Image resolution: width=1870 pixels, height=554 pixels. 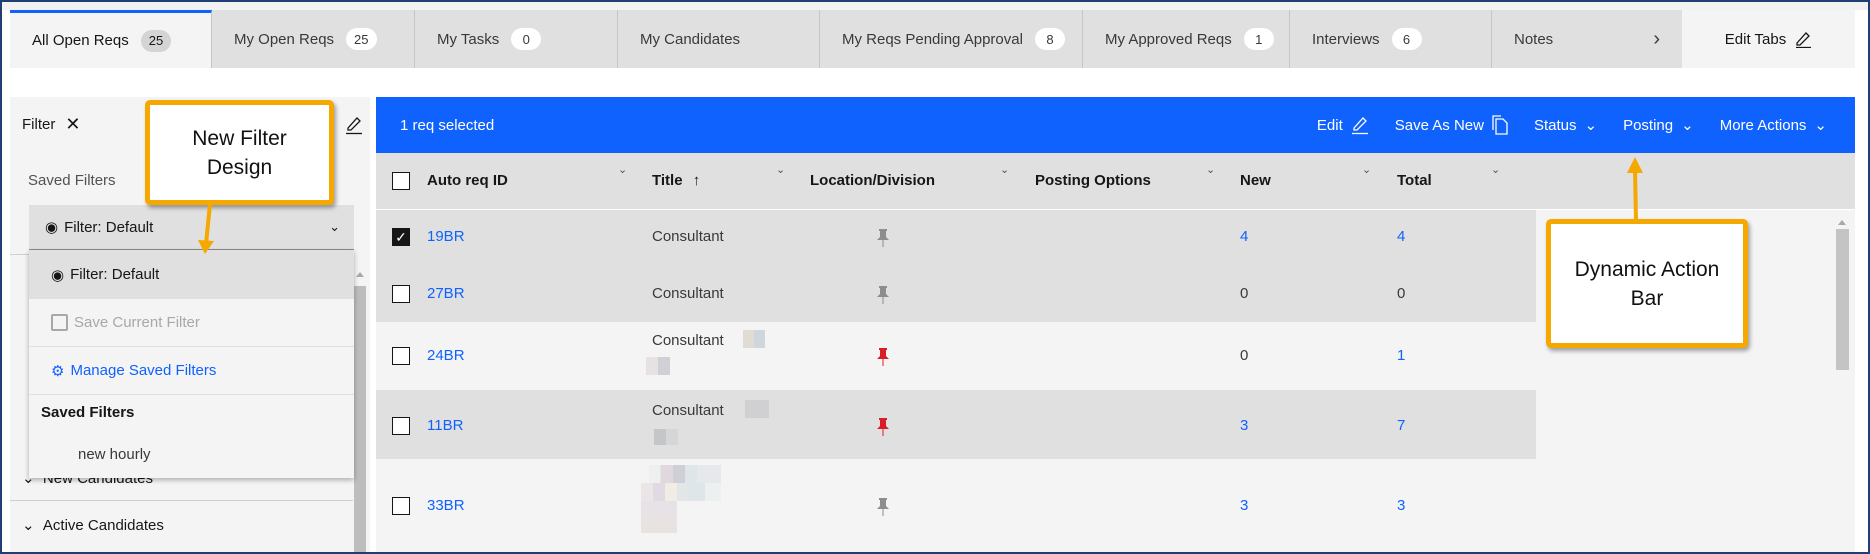 What do you see at coordinates (1773, 125) in the screenshot?
I see `more-actions-dropdown: More Actions ⌄` at bounding box center [1773, 125].